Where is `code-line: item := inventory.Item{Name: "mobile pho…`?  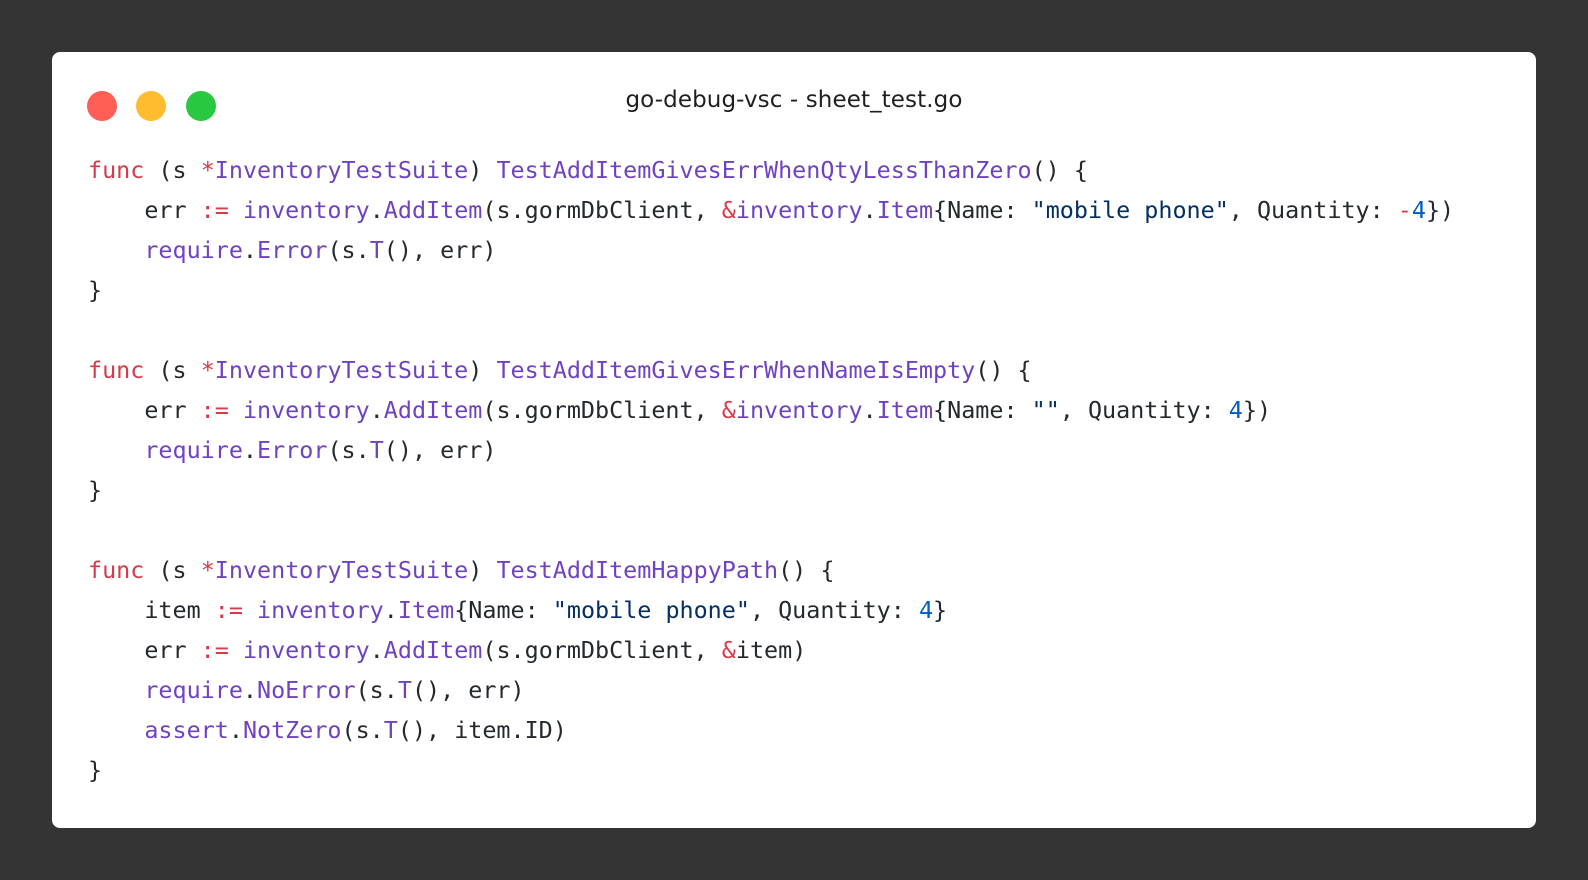
code-line: item := inventory.Item{Name: "mobile pho… is located at coordinates (803, 610).